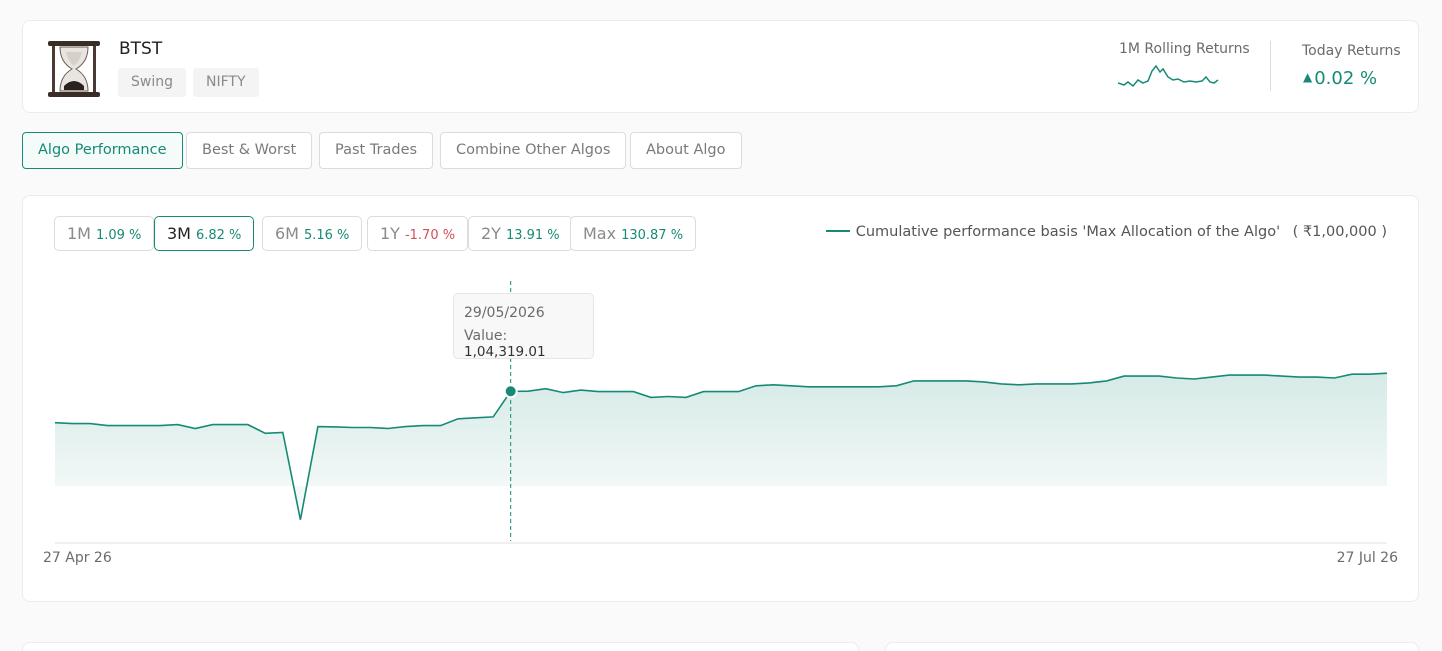 This screenshot has height=651, width=1442. Describe the element at coordinates (1270, 66) in the screenshot. I see `header-divider` at that location.